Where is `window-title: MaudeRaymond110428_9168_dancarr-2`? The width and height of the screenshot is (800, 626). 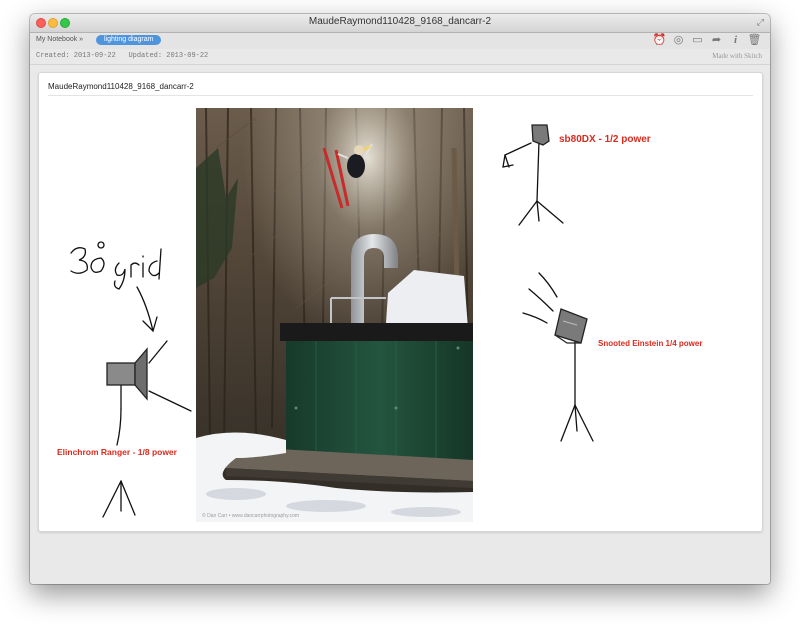 window-title: MaudeRaymond110428_9168_dancarr-2 is located at coordinates (400, 21).